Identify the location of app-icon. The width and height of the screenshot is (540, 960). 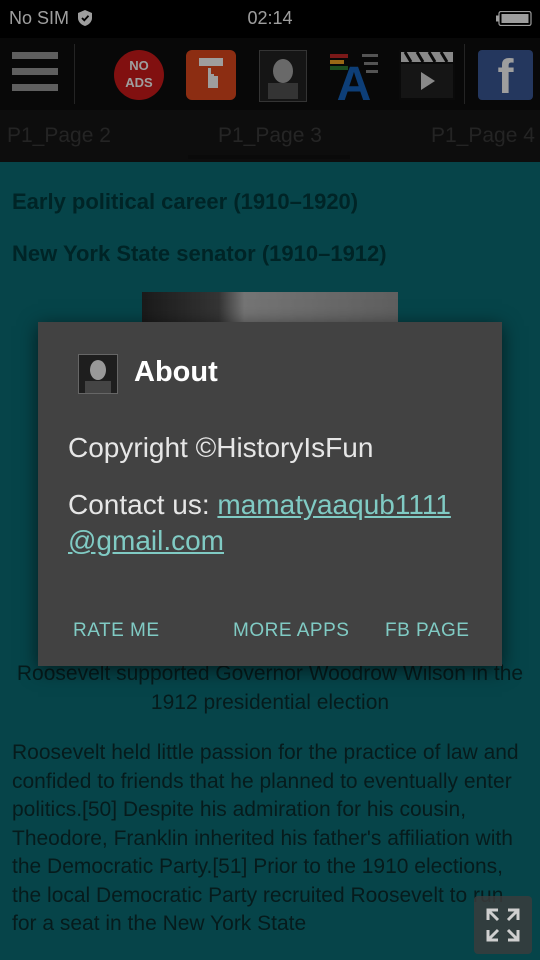
(98, 374).